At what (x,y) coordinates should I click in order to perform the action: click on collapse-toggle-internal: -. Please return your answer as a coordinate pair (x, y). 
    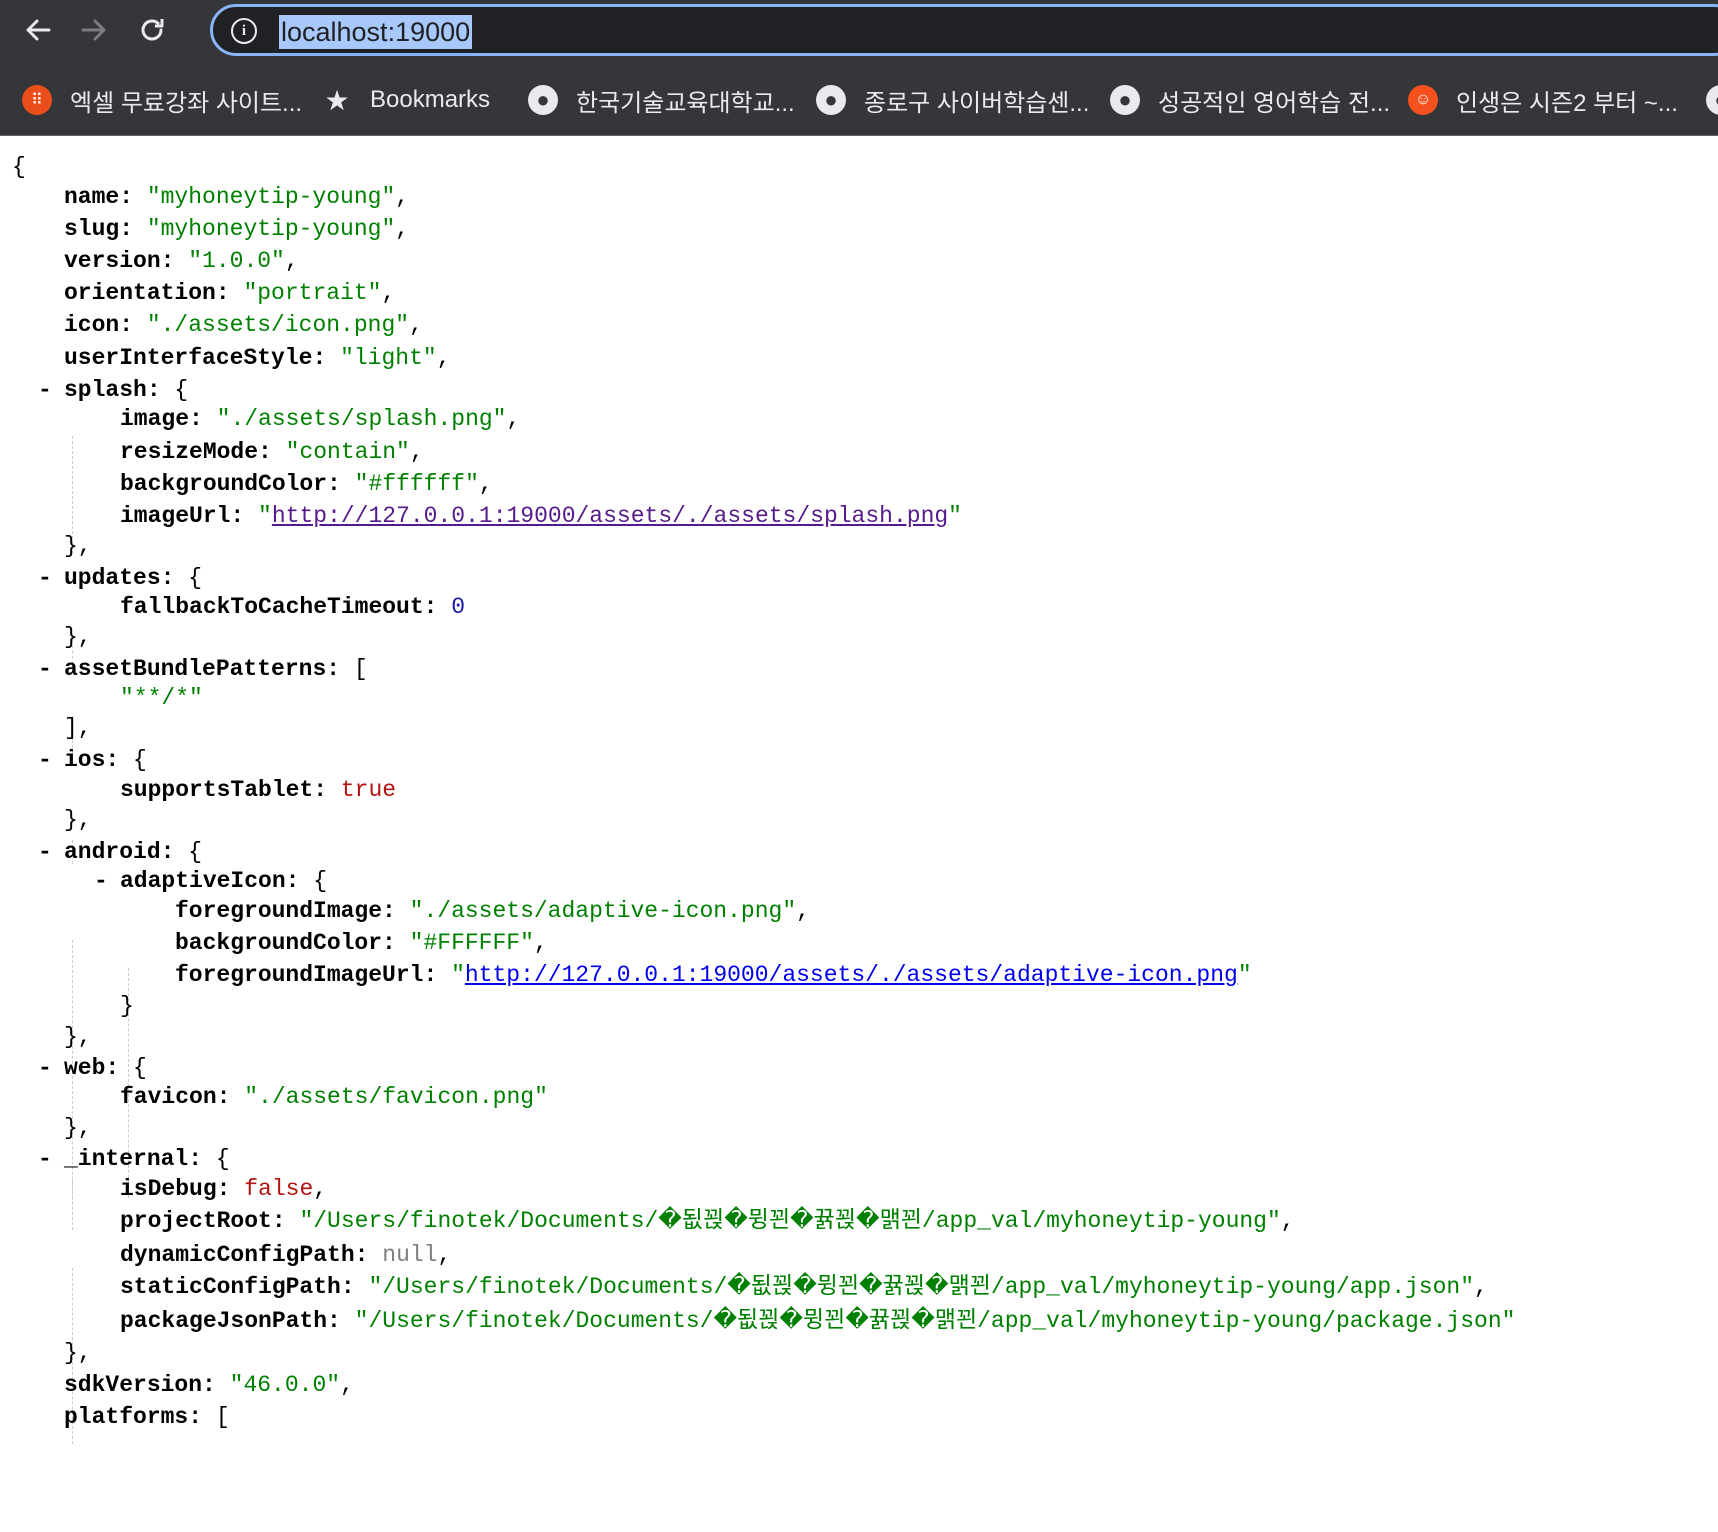
    Looking at the image, I should click on (47, 1159).